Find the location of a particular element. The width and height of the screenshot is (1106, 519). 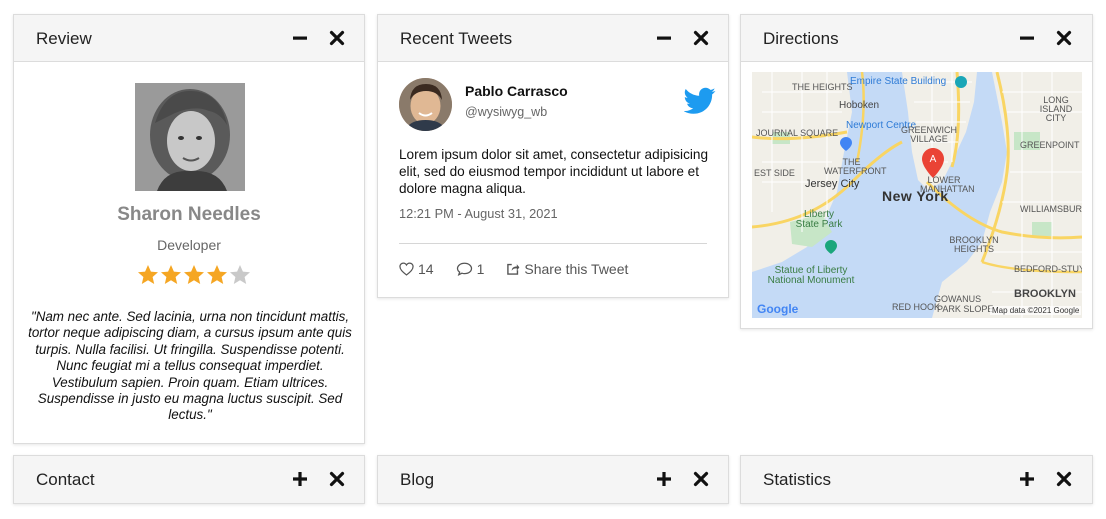

map-label: WILLIAMSBURG is located at coordinates (1051, 209).